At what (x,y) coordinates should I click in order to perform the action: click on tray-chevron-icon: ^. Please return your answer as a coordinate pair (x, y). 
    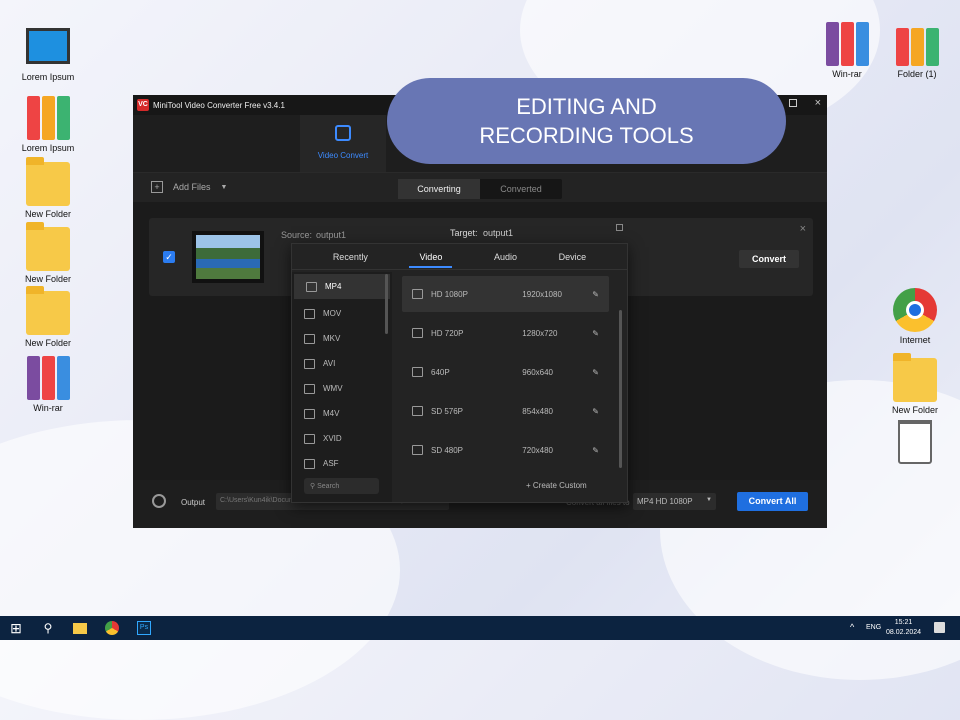
    Looking at the image, I should click on (852, 627).